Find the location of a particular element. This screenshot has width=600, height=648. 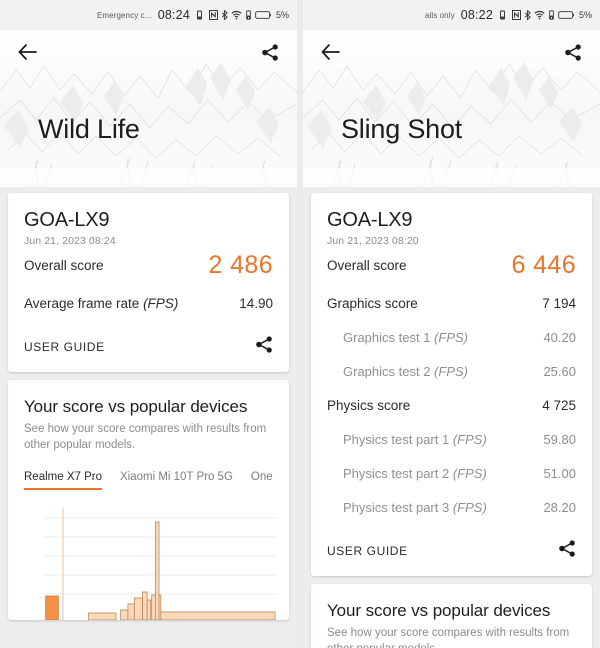

metric-label: Physics test part 2 (FPS) is located at coordinates (415, 473).